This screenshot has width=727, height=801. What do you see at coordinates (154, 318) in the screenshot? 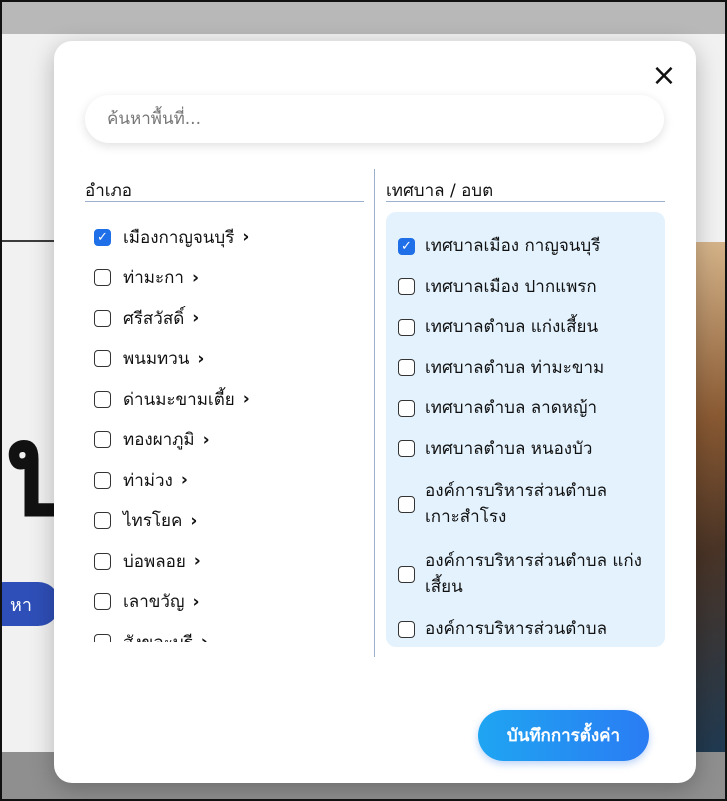
I see `district-item-label: ศรีสวัสดิ์` at bounding box center [154, 318].